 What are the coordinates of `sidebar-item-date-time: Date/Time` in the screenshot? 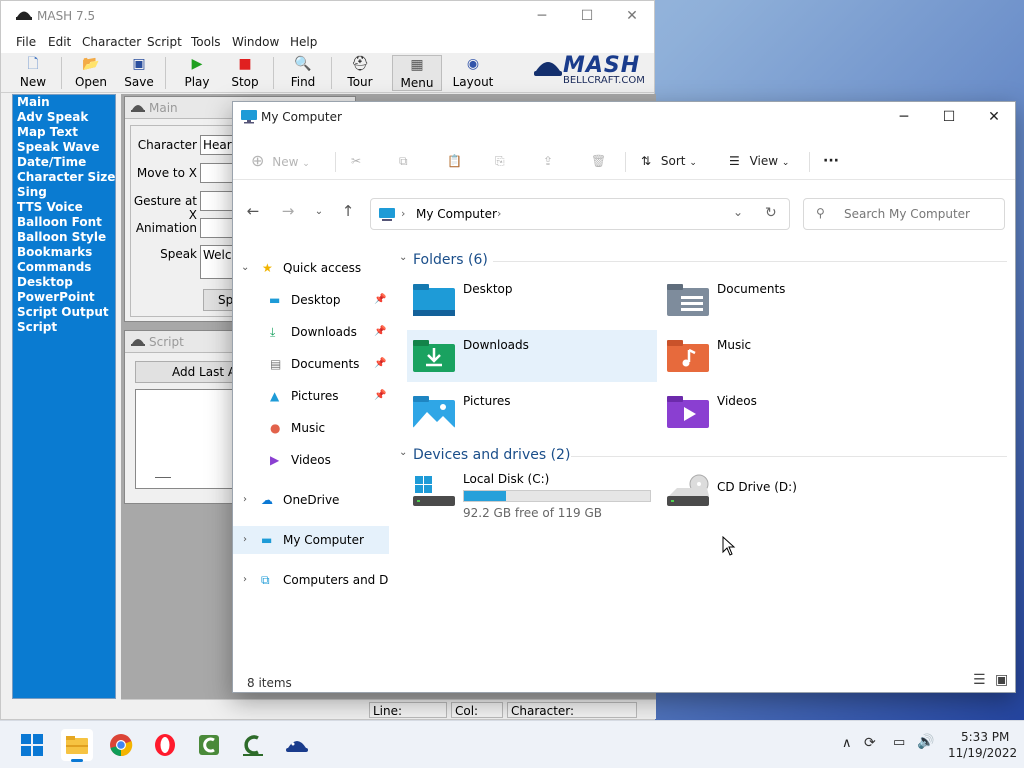 It's located at (64, 162).